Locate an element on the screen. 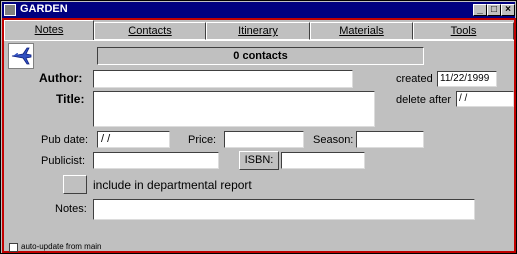 The image size is (517, 254). author-label: Author: is located at coordinates (61, 78).